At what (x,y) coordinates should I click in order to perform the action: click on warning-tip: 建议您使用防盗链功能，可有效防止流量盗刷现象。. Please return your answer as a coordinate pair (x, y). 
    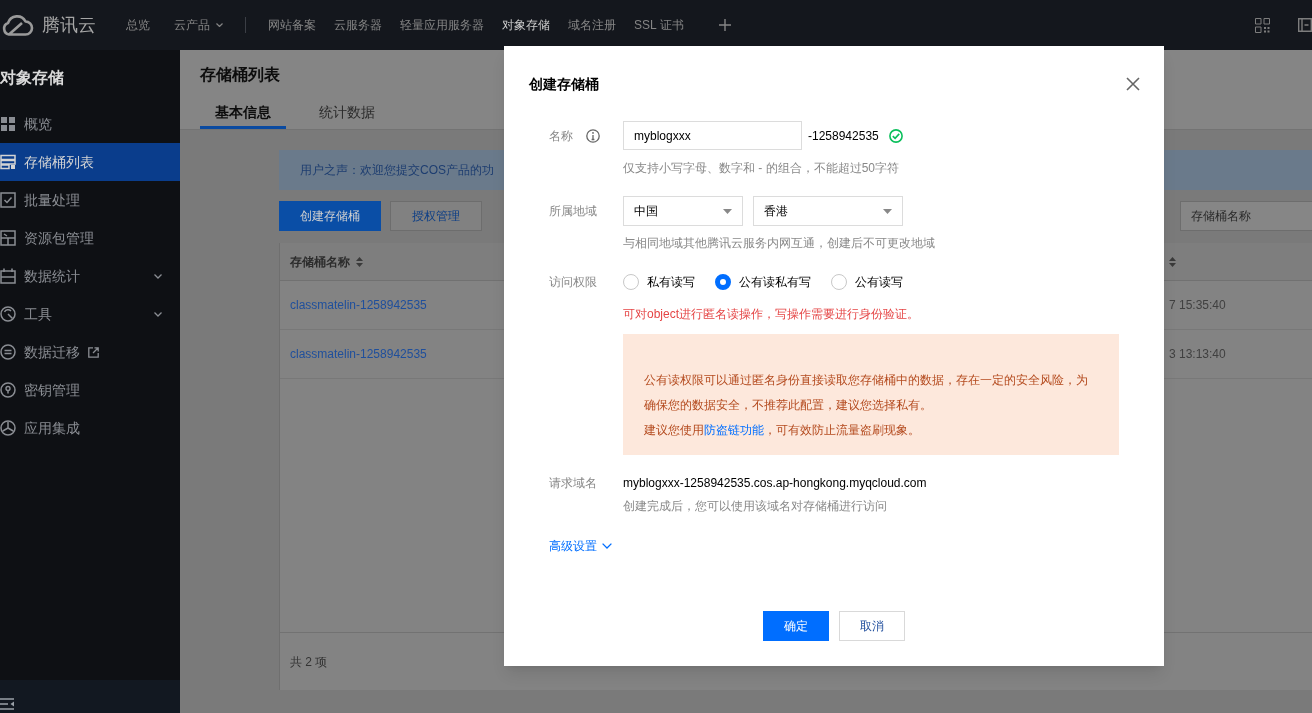
    Looking at the image, I should click on (782, 430).